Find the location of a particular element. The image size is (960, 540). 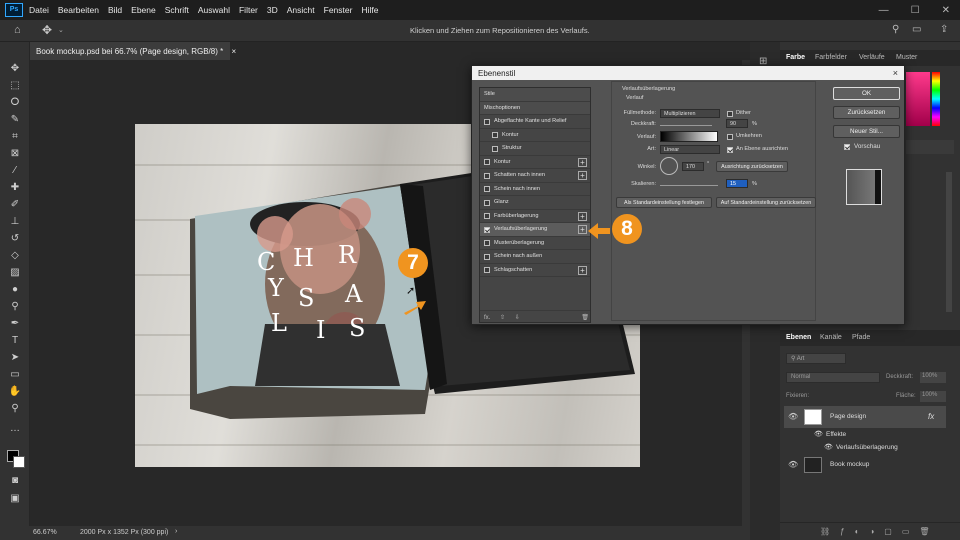

gradient-icon: ▨ is located at coordinates (15, 273).